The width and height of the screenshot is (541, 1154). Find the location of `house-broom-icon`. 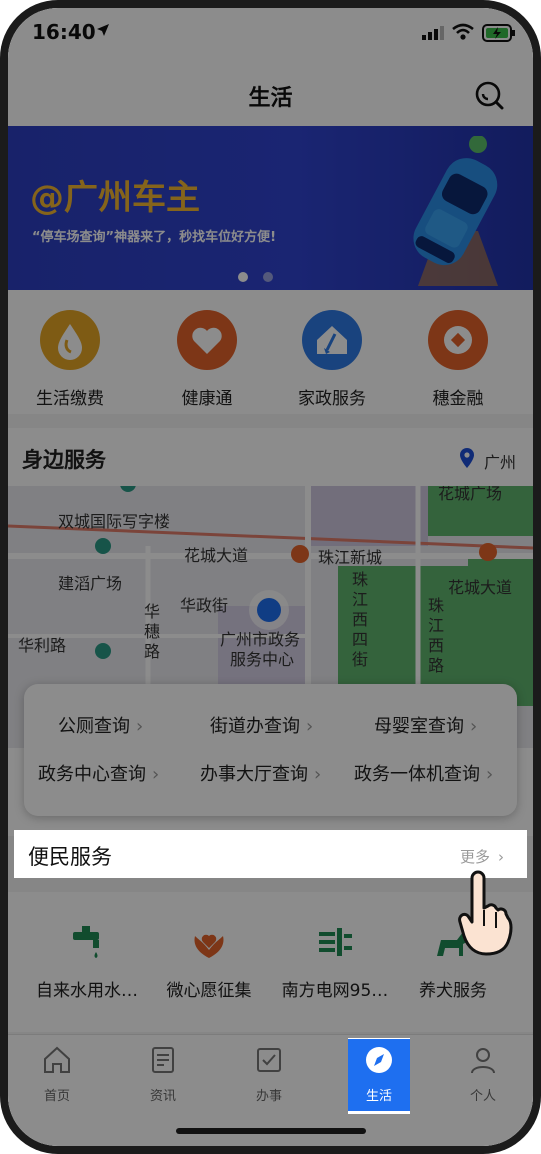

house-broom-icon is located at coordinates (332, 340).